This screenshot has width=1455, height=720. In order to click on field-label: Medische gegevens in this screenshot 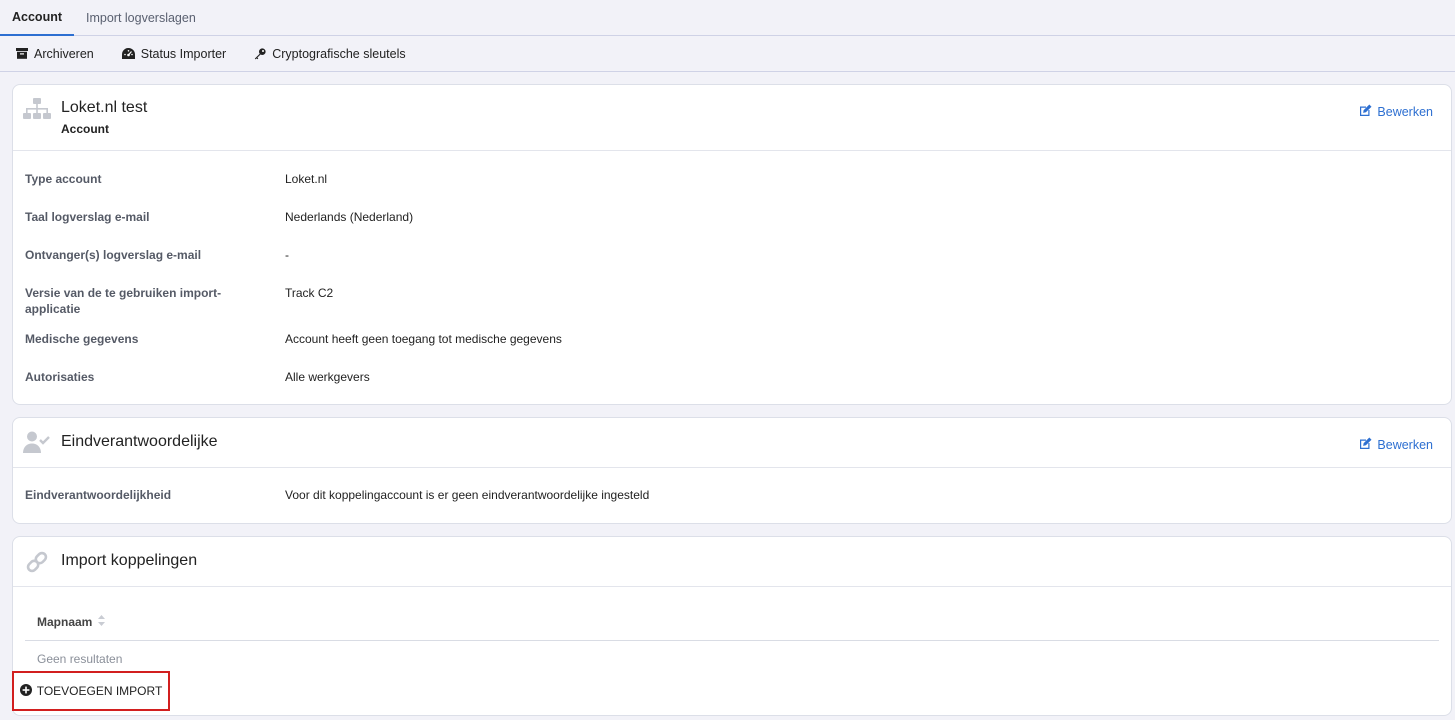, I will do `click(82, 339)`.